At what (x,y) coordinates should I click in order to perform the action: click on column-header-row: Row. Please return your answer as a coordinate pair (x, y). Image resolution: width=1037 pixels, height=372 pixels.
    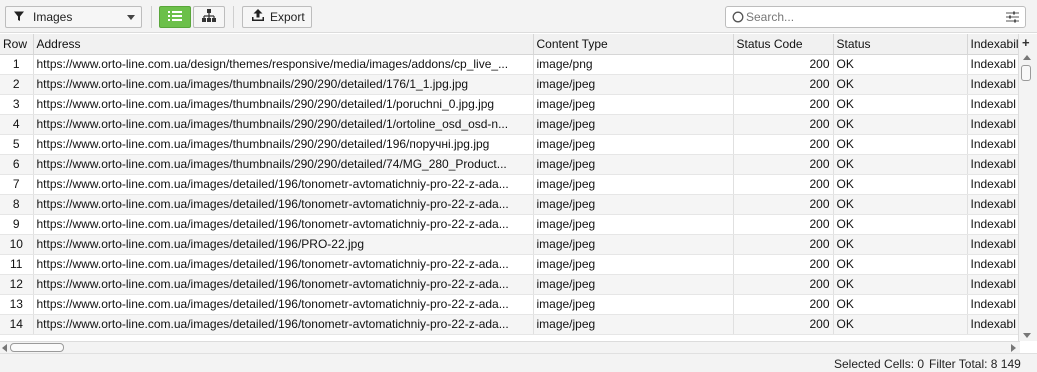
    Looking at the image, I should click on (17, 44).